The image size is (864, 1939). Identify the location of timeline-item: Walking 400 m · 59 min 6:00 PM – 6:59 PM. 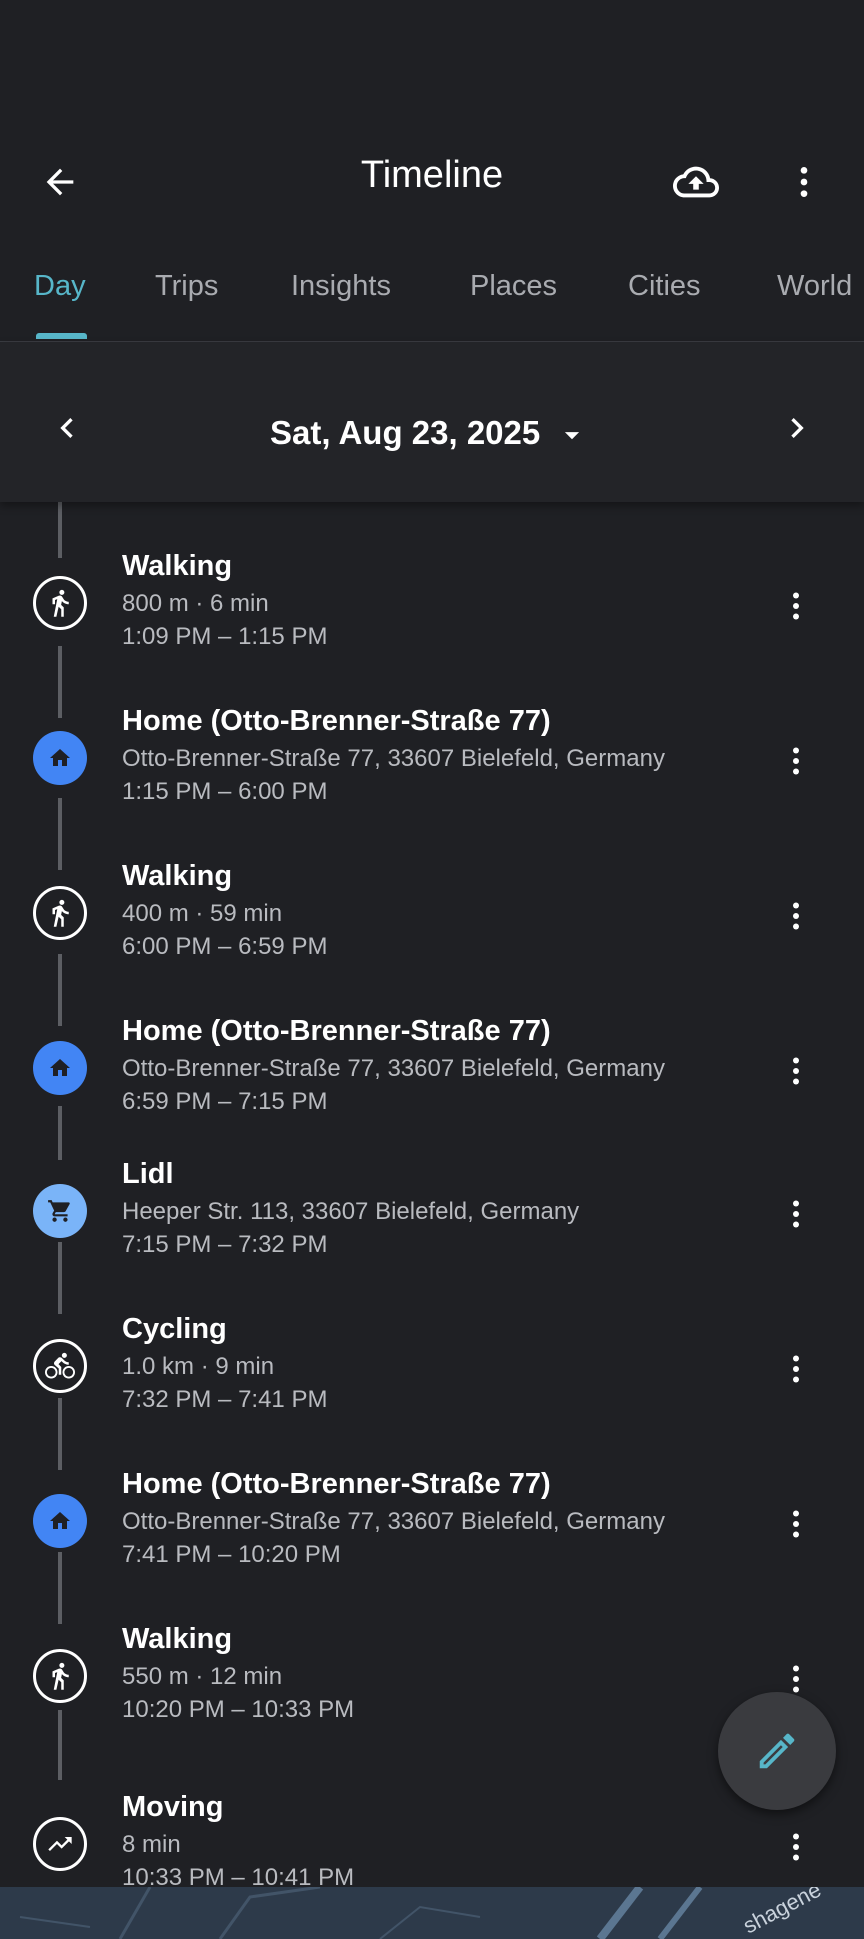
(432, 935).